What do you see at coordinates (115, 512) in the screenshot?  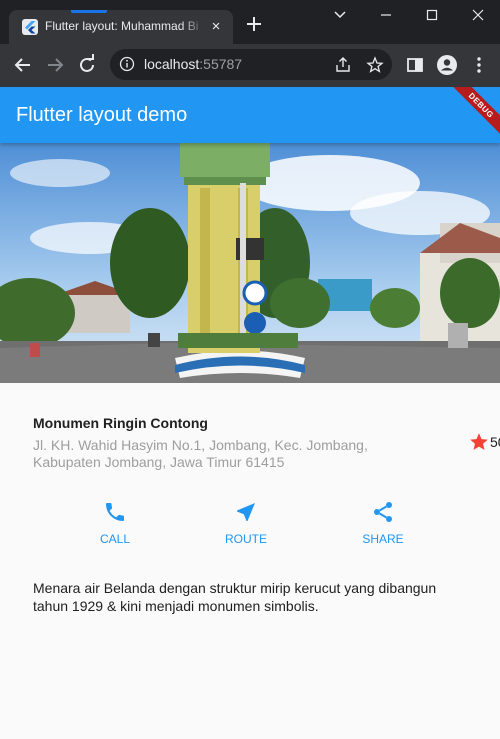 I see `phone-icon` at bounding box center [115, 512].